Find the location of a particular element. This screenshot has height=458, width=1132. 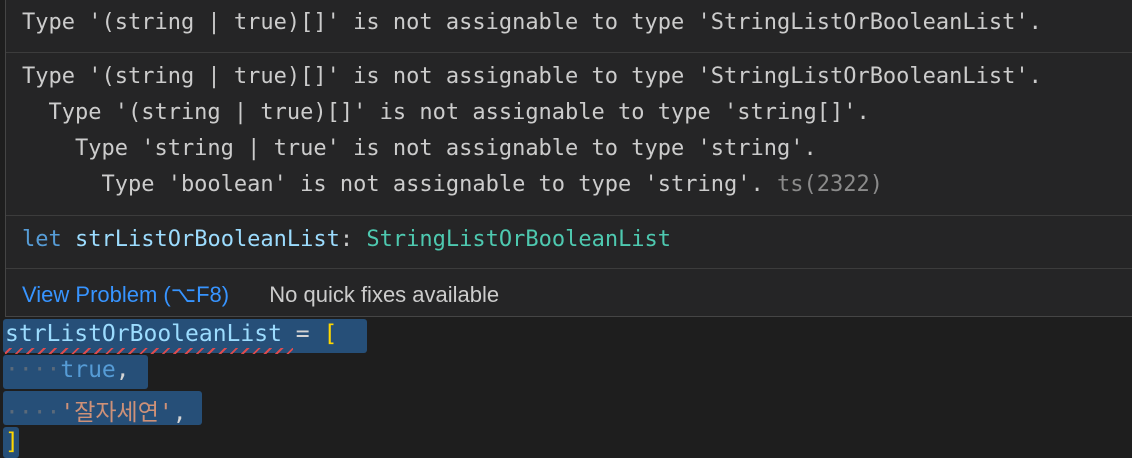

code-line-4: ] is located at coordinates (12, 442).